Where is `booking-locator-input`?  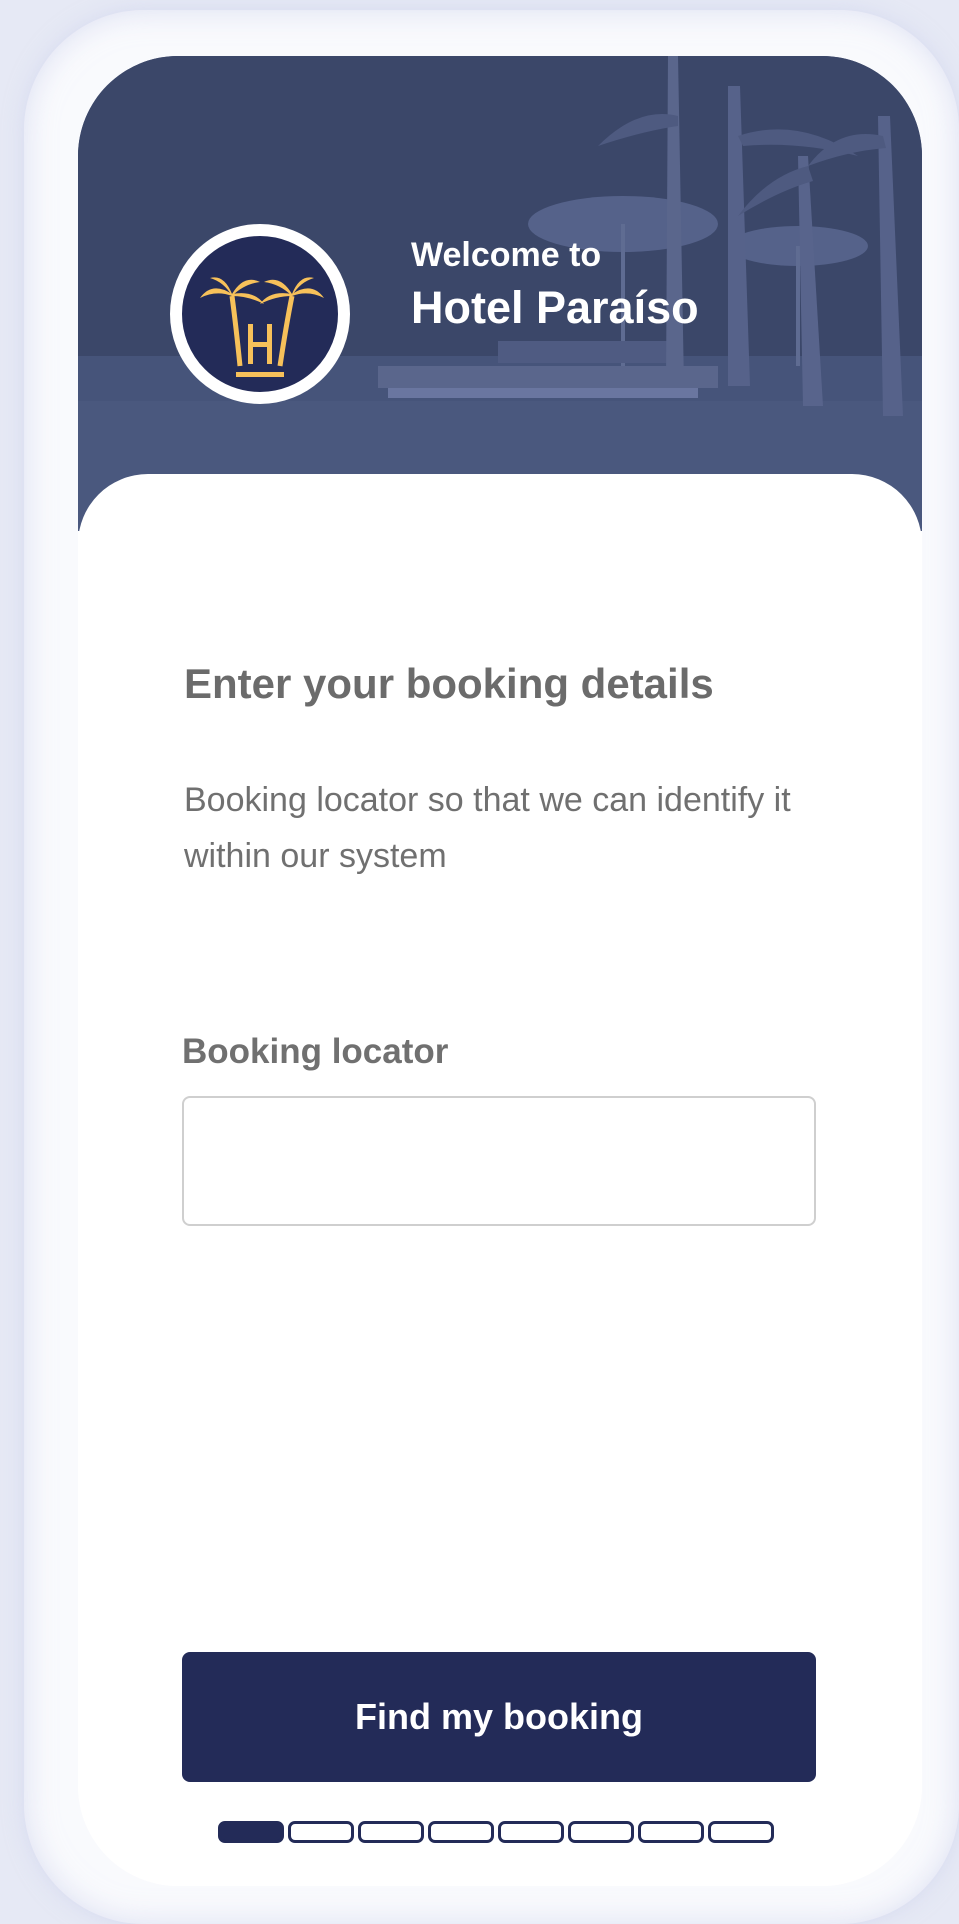 booking-locator-input is located at coordinates (499, 1161).